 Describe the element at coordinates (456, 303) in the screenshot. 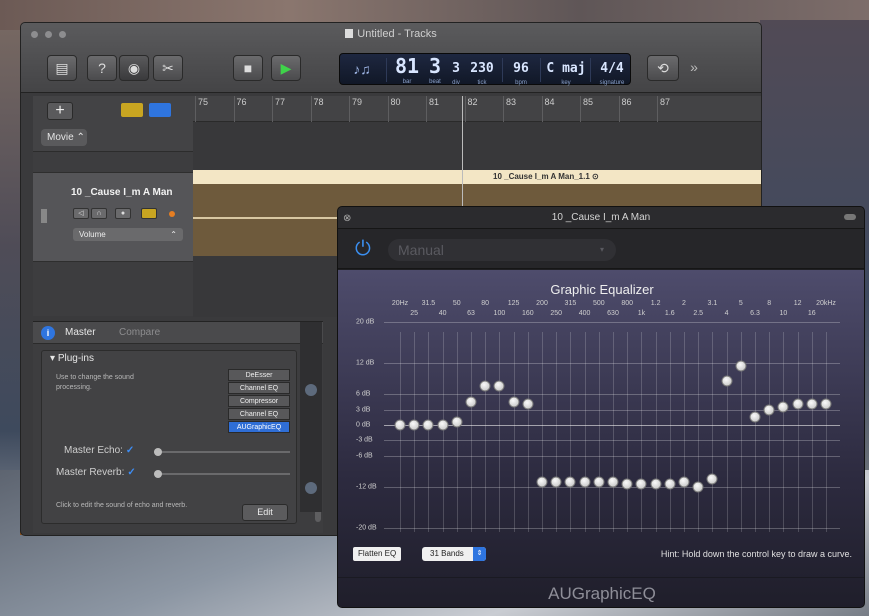

I see `freq-label-top: 50` at that location.